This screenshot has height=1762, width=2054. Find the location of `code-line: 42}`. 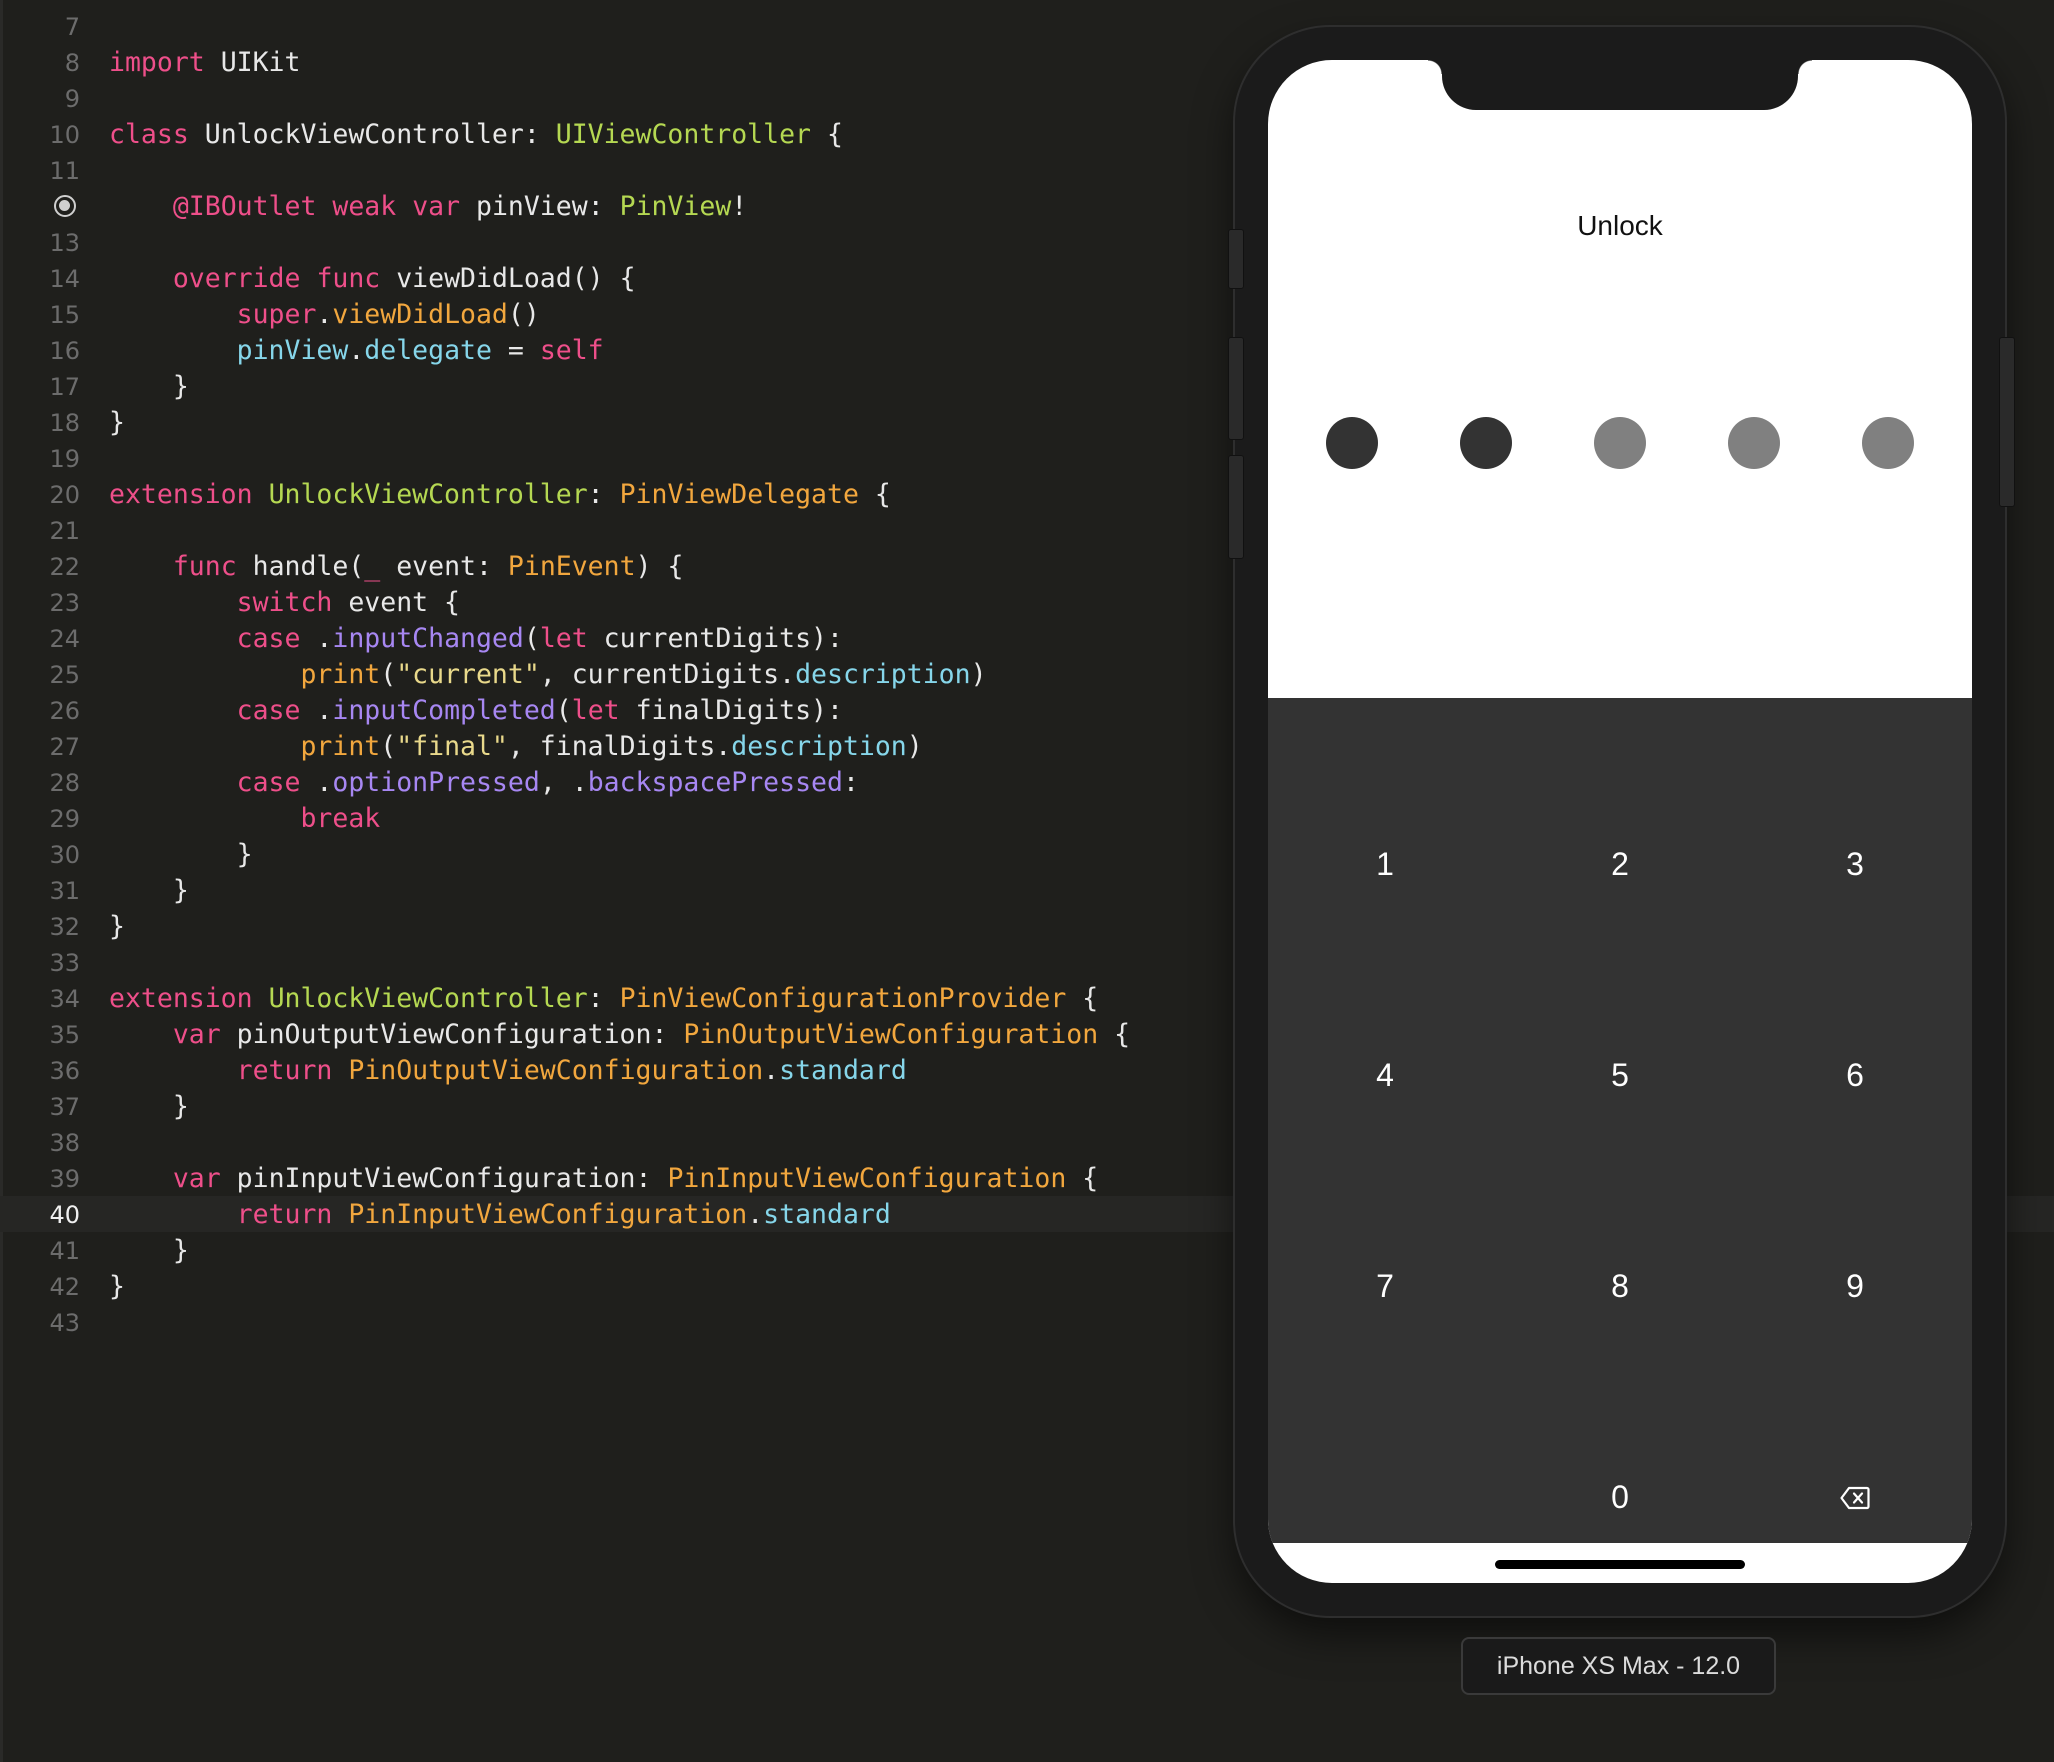

code-line: 42} is located at coordinates (615, 1287).